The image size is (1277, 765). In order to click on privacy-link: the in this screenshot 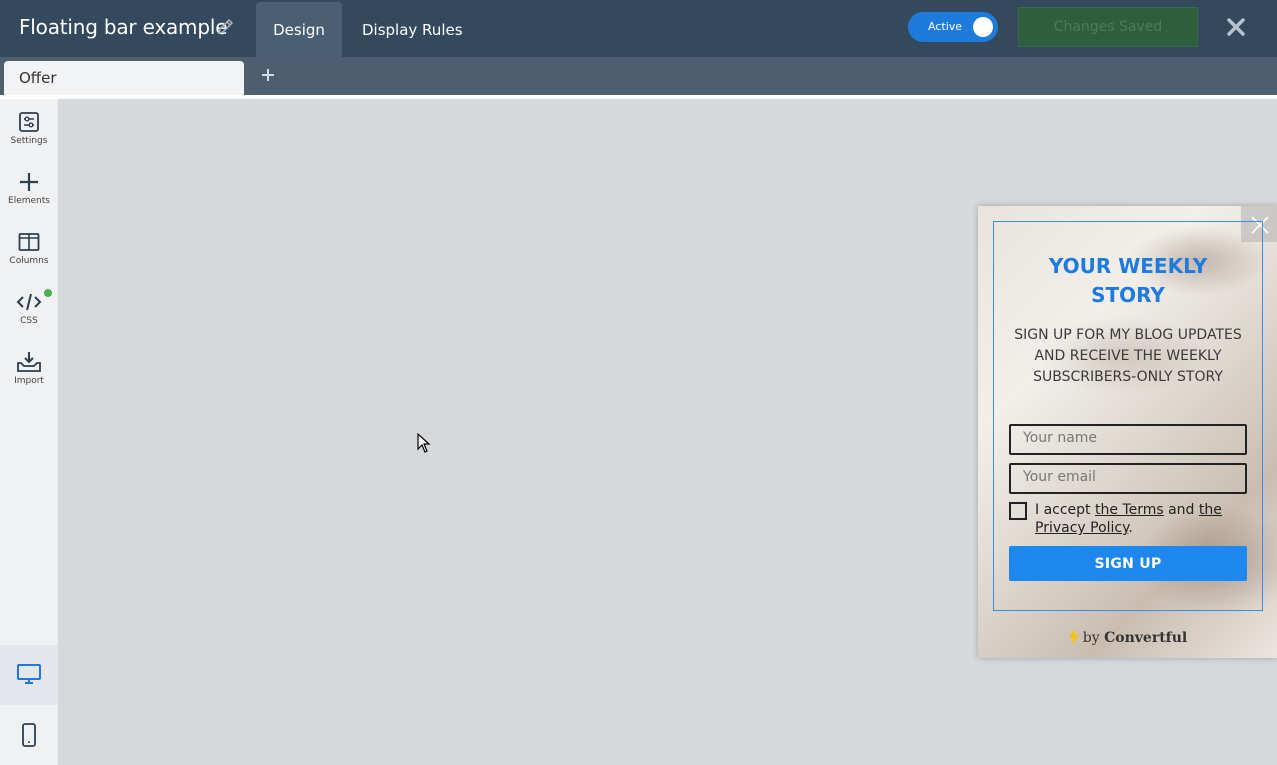, I will do `click(1210, 510)`.